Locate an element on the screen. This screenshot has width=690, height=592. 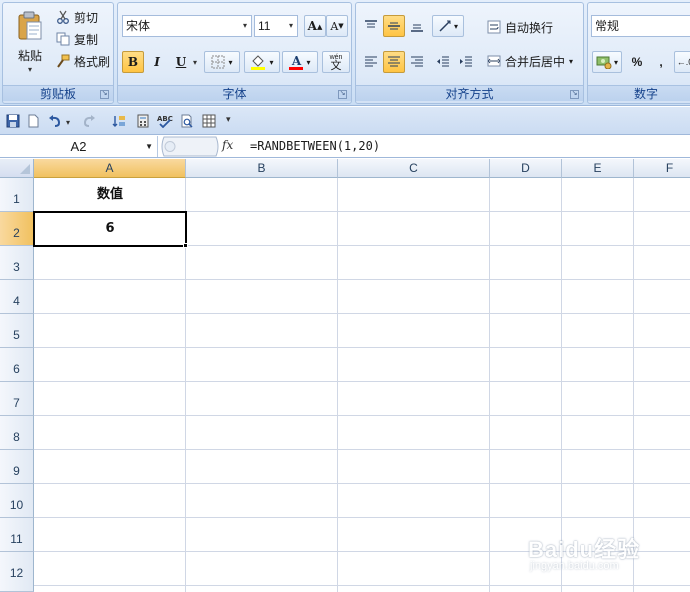
underline-icon: U is located at coordinates (181, 62).